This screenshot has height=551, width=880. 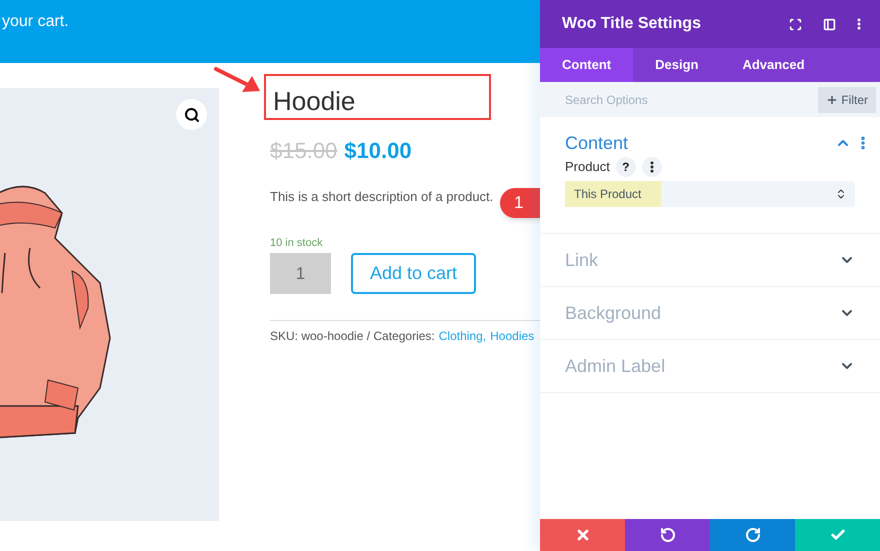 What do you see at coordinates (773, 65) in the screenshot?
I see `tab: Advanced` at bounding box center [773, 65].